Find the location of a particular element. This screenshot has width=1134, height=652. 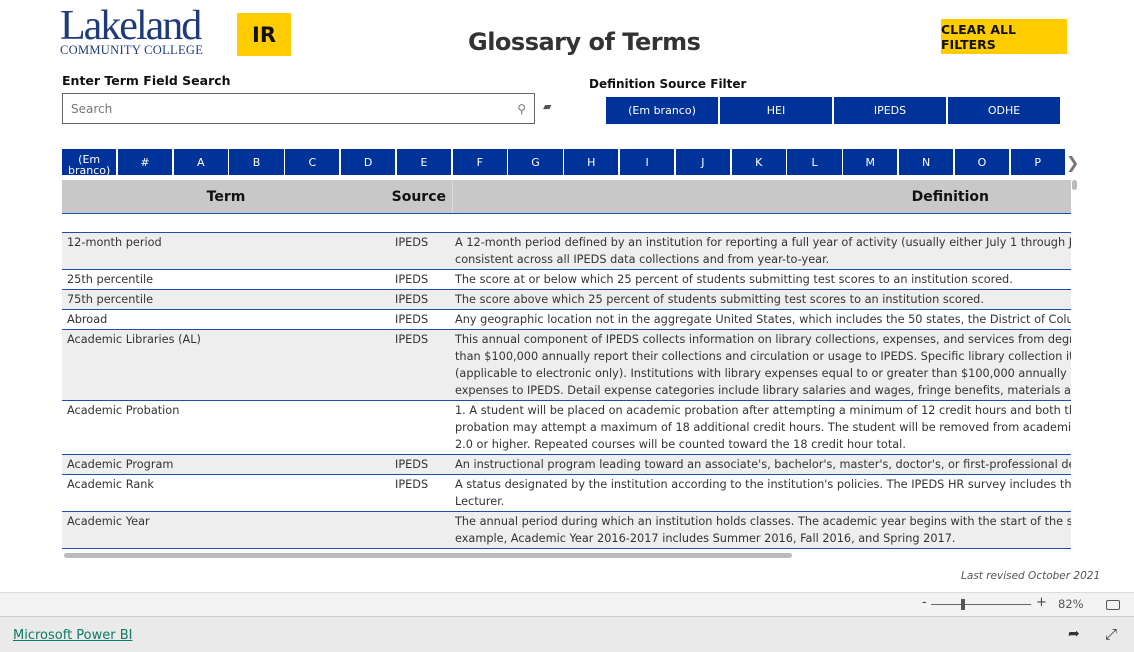

definition-line: Lecturer. is located at coordinates (480, 501).